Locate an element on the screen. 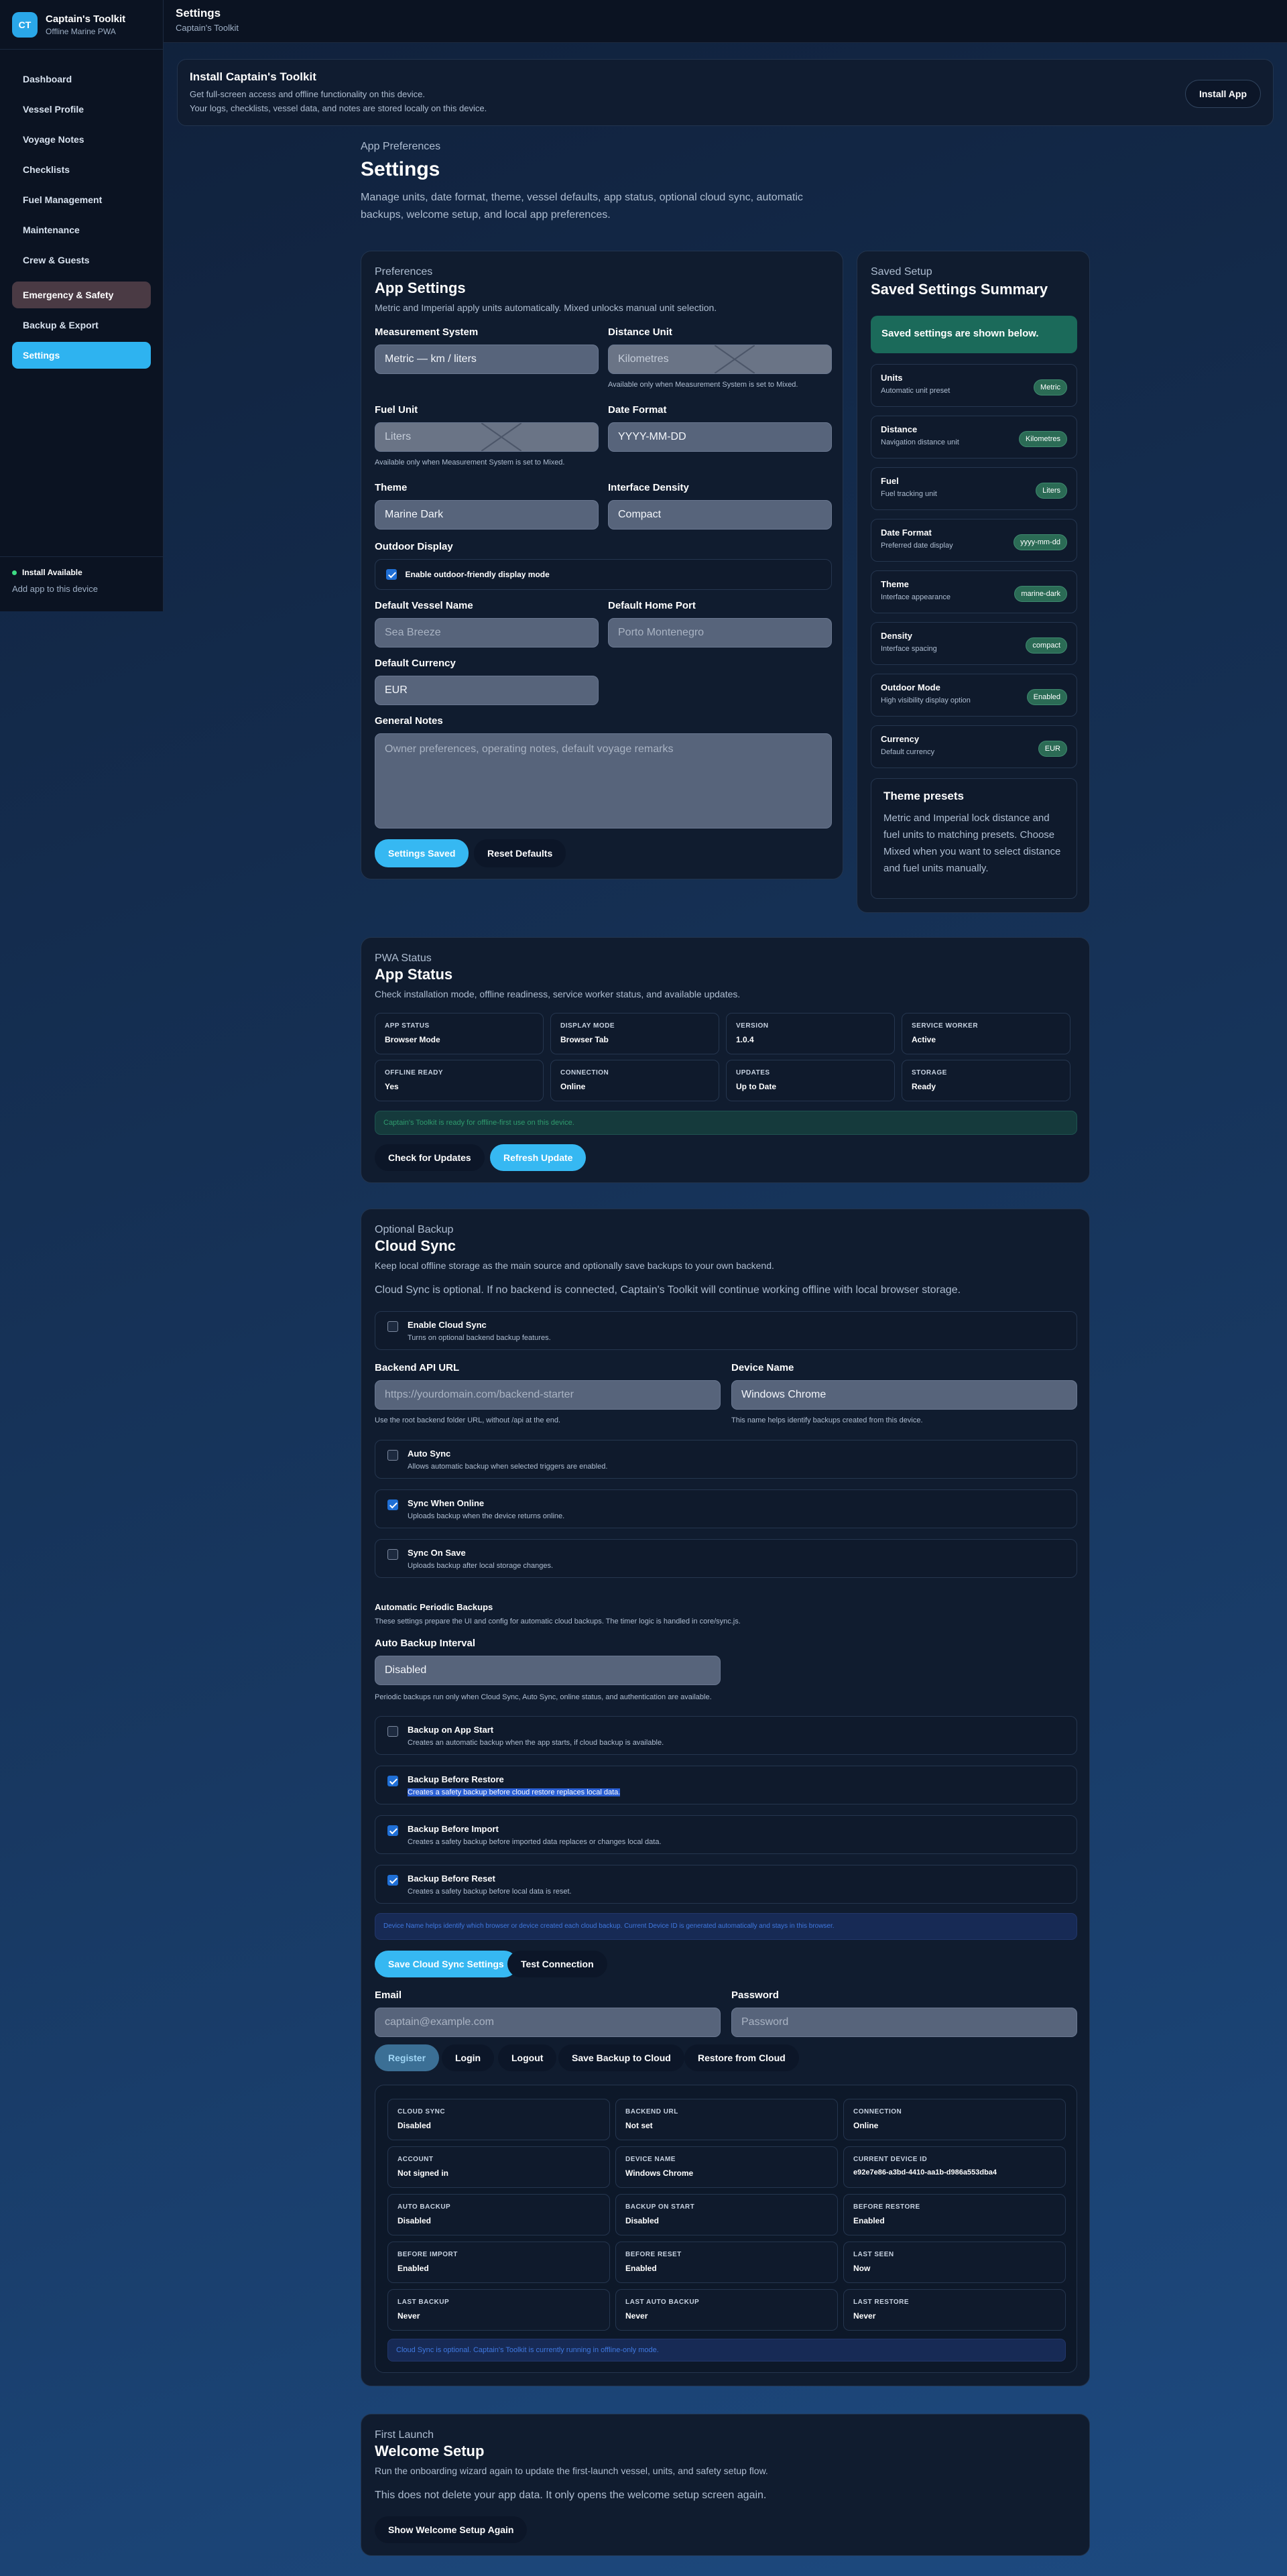  distance-select: Kilometres is located at coordinates (720, 359).